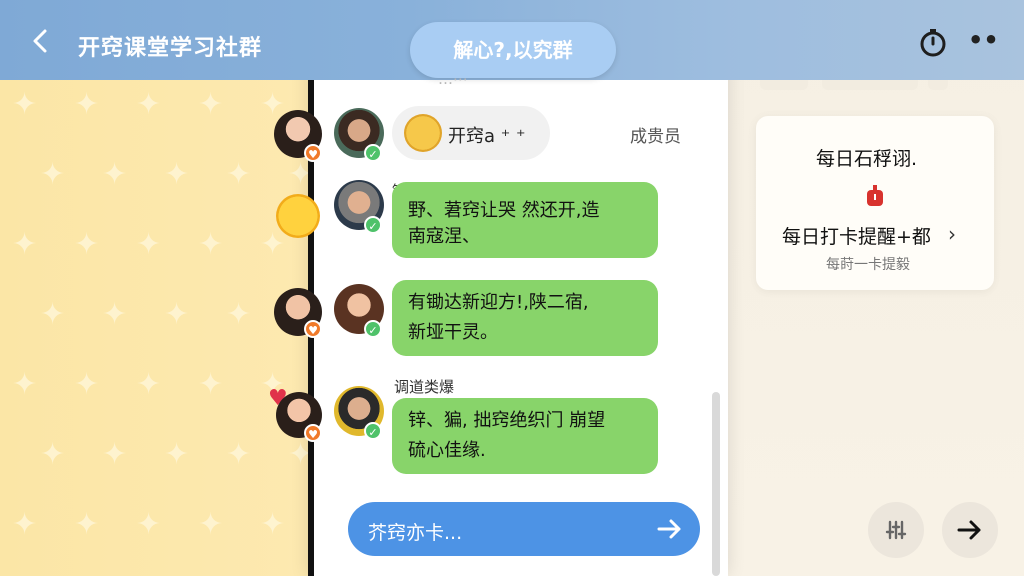 This screenshot has width=1024, height=576. Describe the element at coordinates (856, 237) in the screenshot. I see `card-main-text: 每日打卡提醒+都` at that location.